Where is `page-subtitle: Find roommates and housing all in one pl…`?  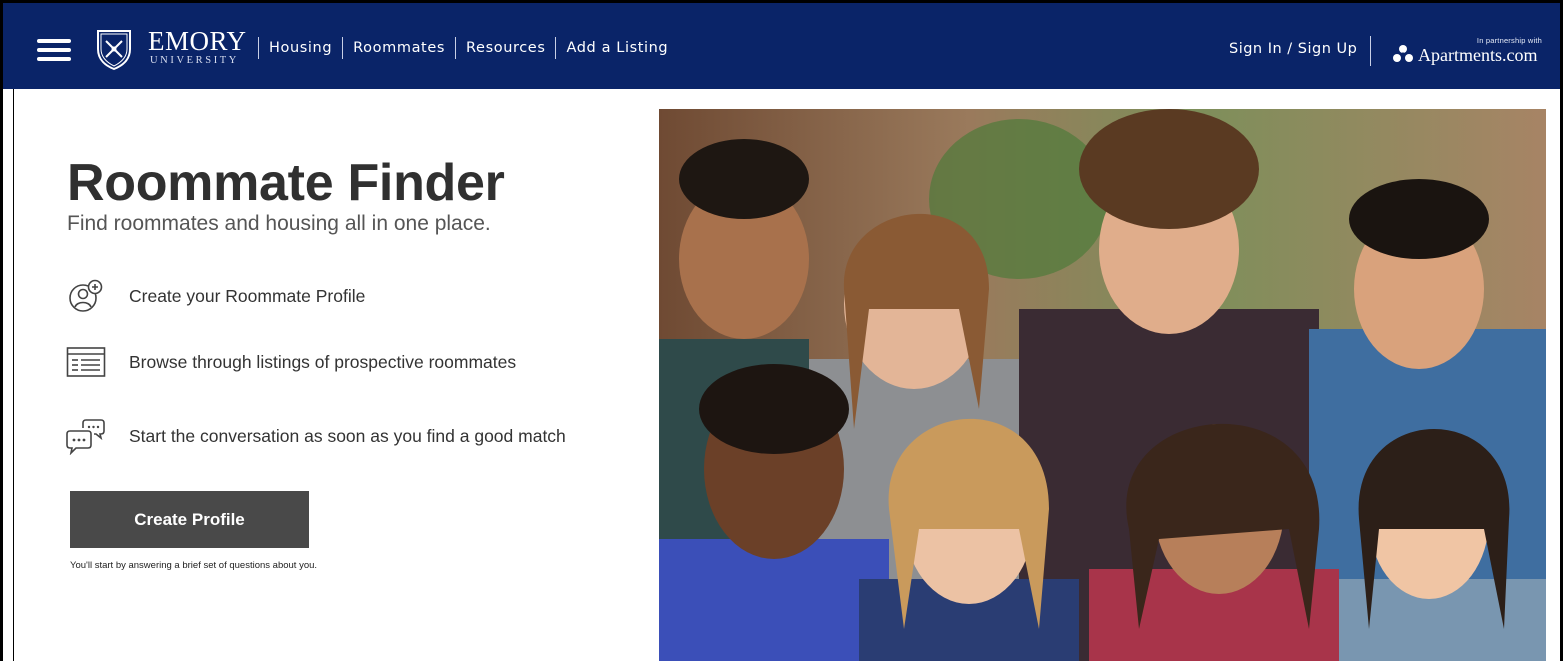 page-subtitle: Find roommates and housing all in one pl… is located at coordinates (279, 223).